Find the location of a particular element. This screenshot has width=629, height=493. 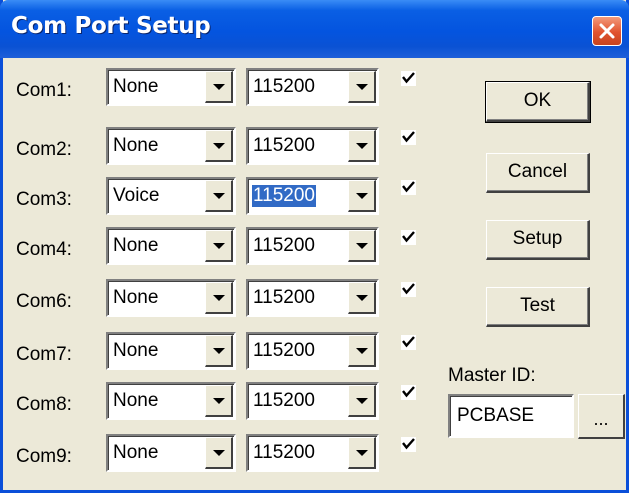

device-value: Voice is located at coordinates (136, 195).